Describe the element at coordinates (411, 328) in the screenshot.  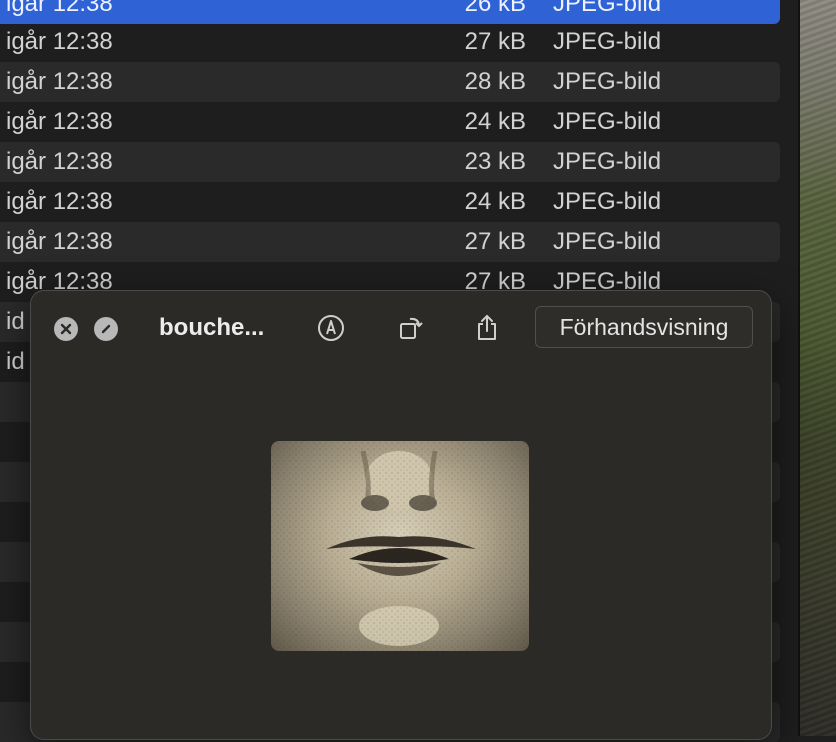
I see `rotate-icon` at that location.